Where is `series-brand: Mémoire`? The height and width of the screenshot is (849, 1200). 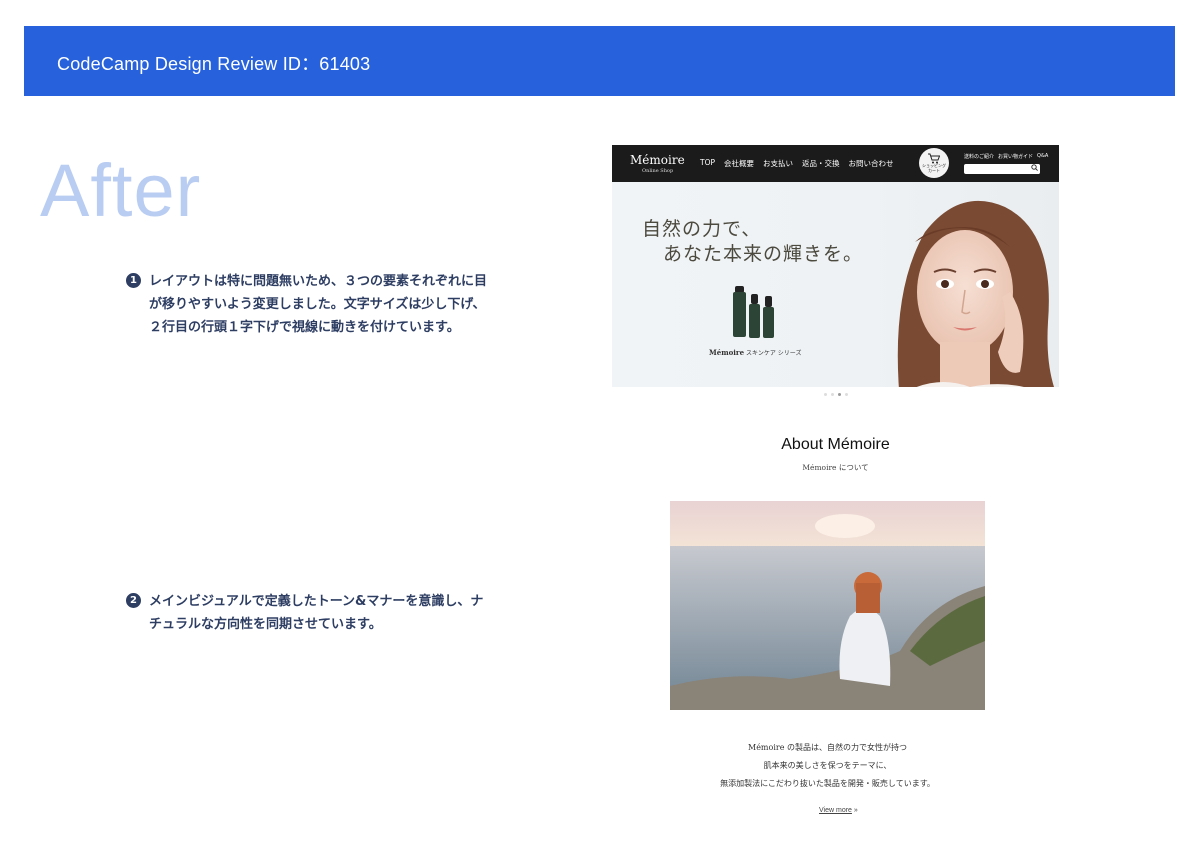 series-brand: Mémoire is located at coordinates (727, 352).